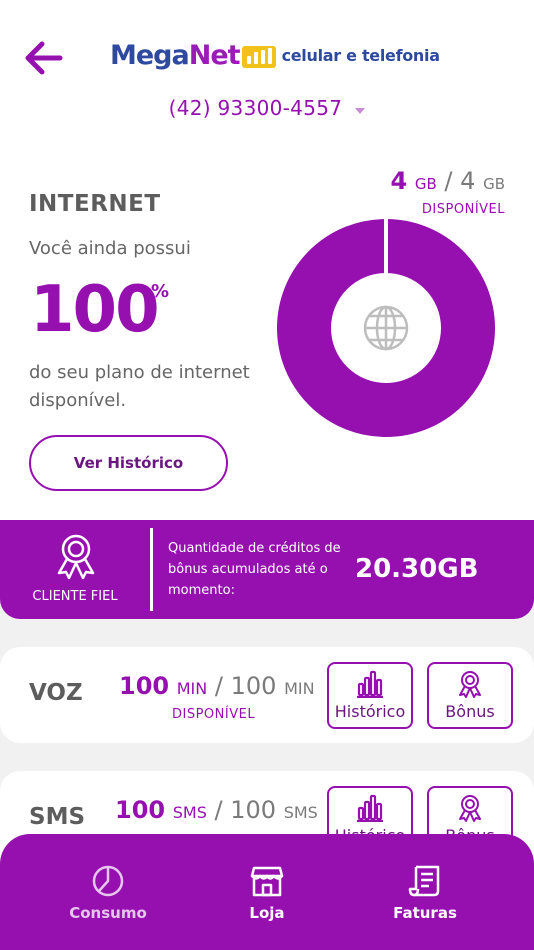  Describe the element at coordinates (425, 913) in the screenshot. I see `nav-label-faturas: Faturas` at that location.